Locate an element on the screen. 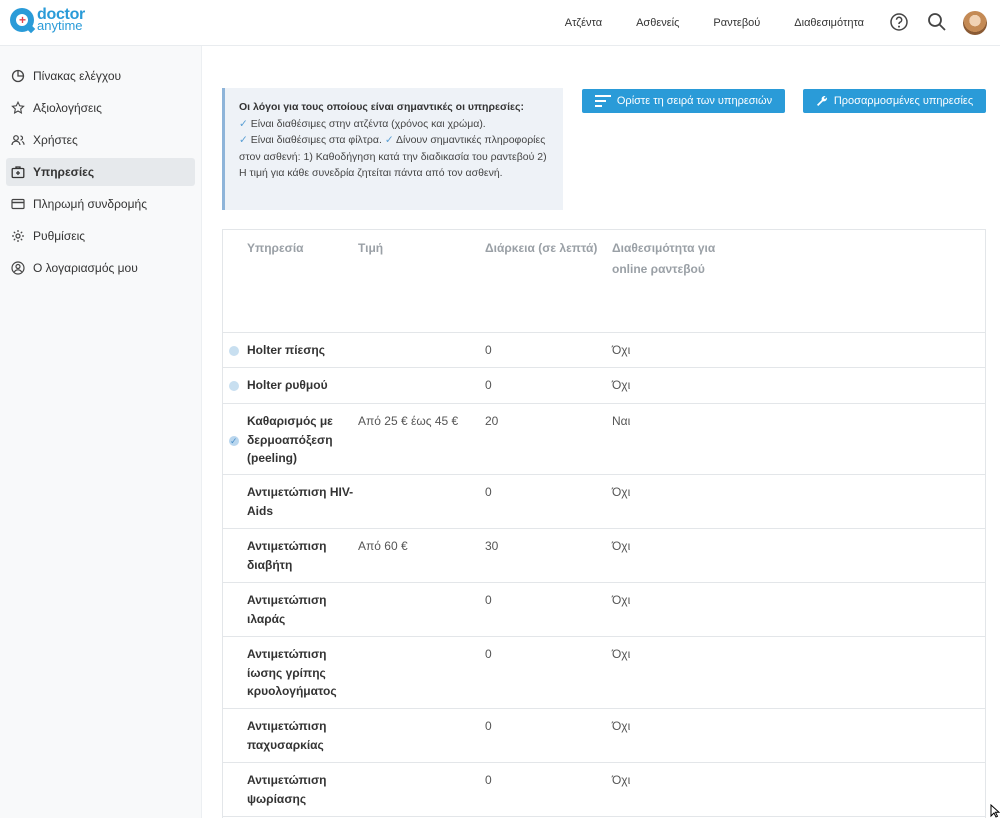 The width and height of the screenshot is (1000, 818). gear-icon is located at coordinates (18, 236).